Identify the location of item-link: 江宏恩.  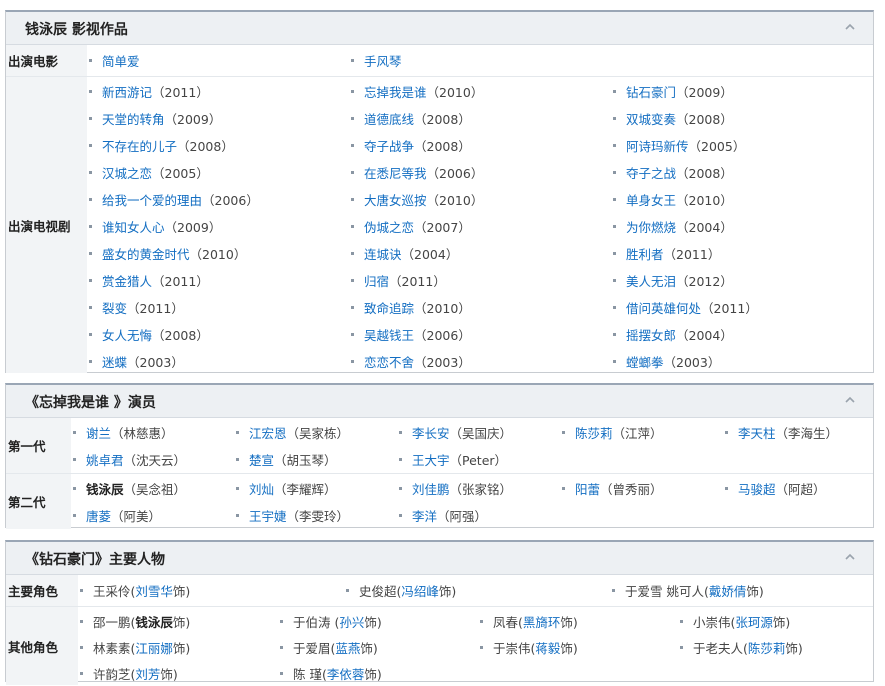
(268, 432).